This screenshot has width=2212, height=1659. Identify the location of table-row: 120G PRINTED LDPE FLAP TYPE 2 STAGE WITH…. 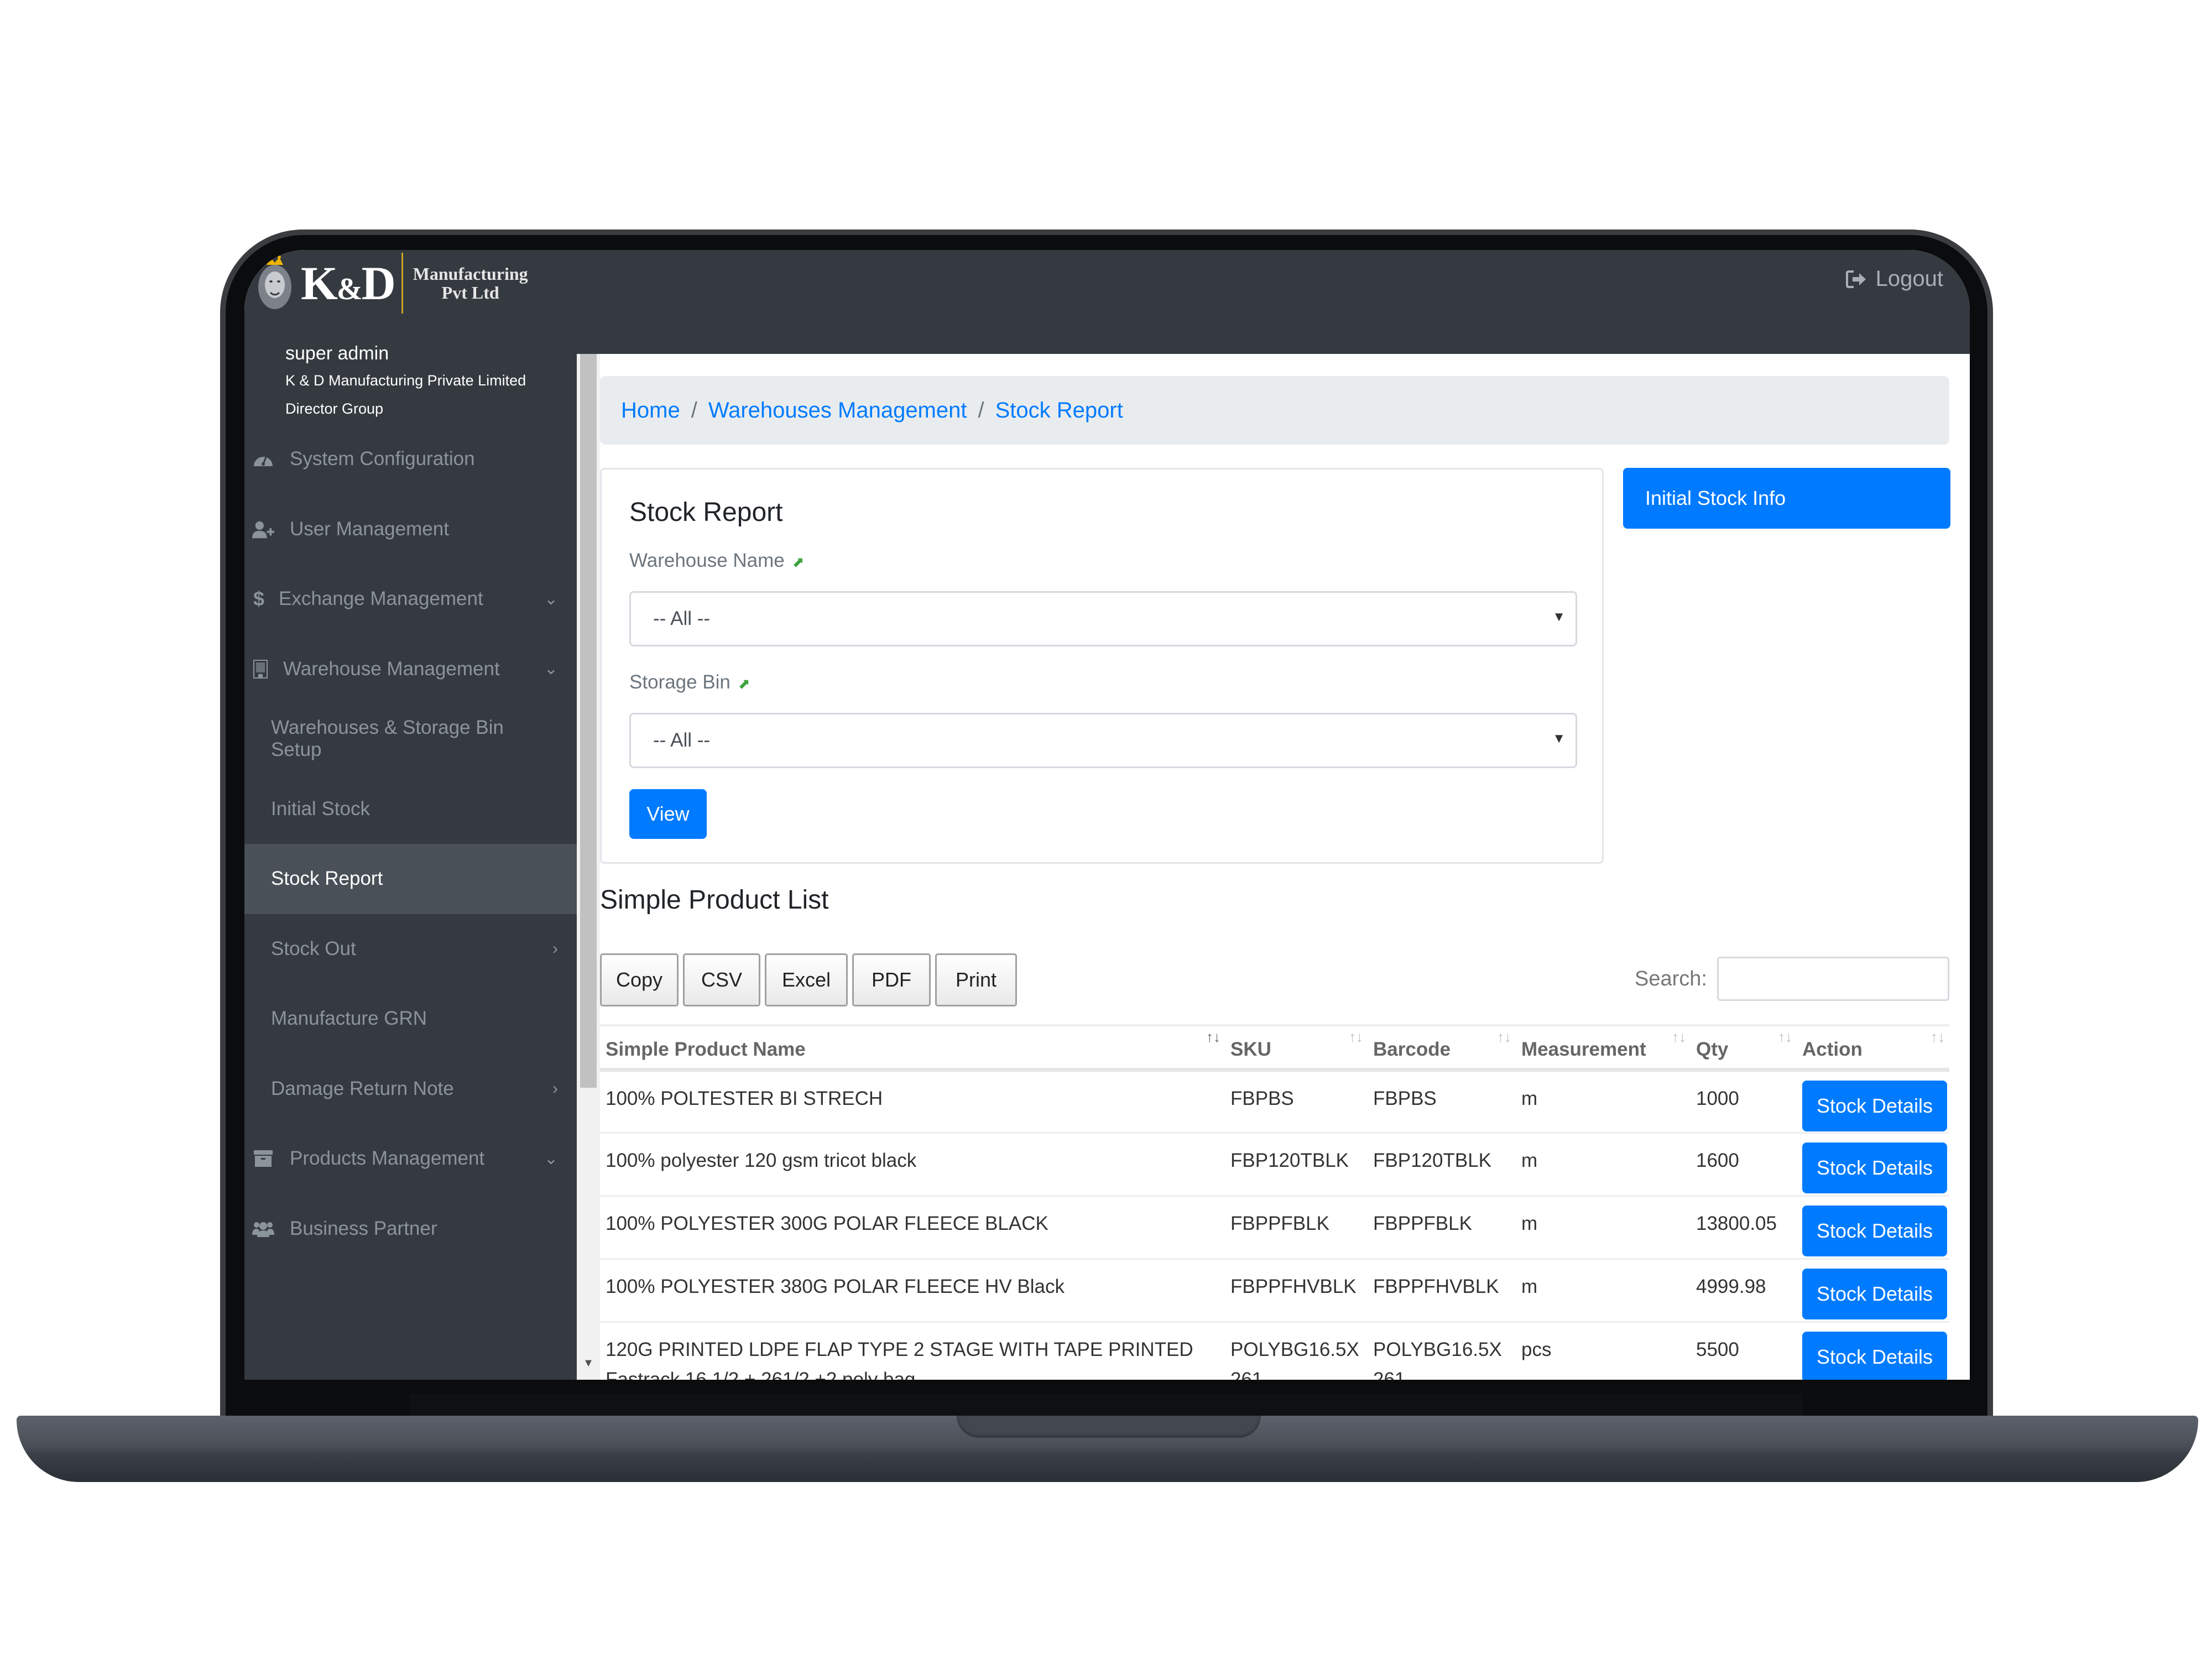
(1275, 1351).